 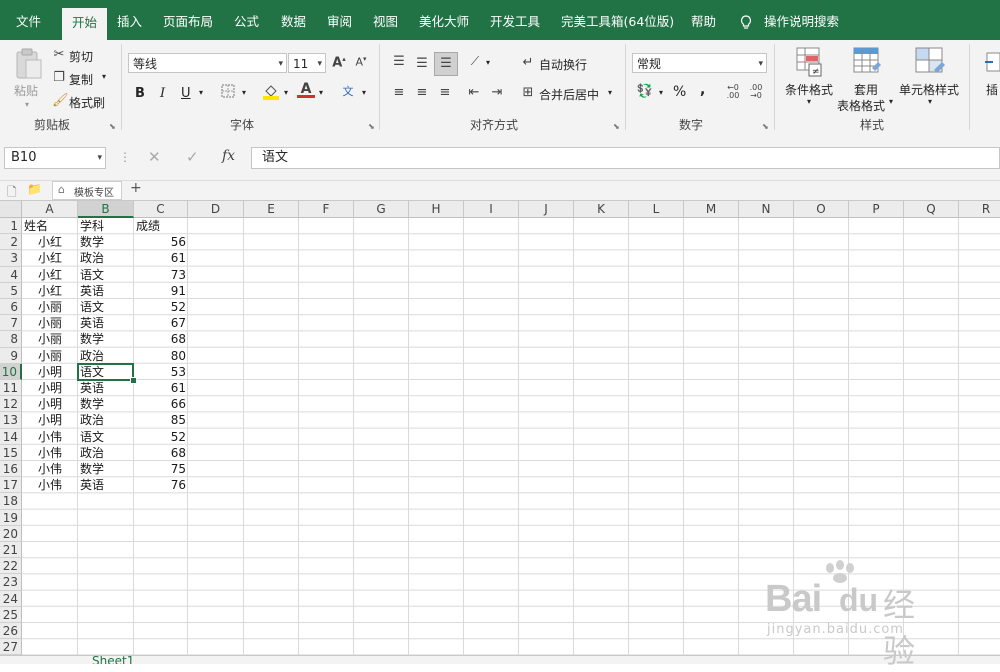 What do you see at coordinates (11, 404) in the screenshot?
I see `row-header-12: 12` at bounding box center [11, 404].